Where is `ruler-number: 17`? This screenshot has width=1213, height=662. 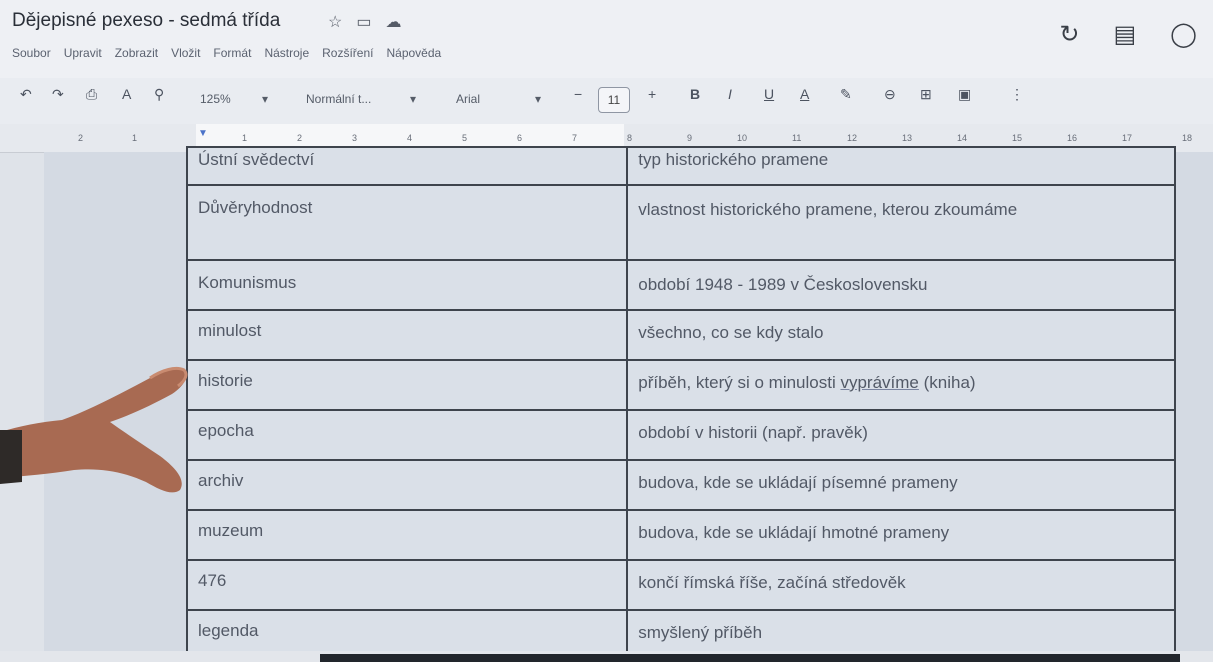
ruler-number: 17 is located at coordinates (1127, 138).